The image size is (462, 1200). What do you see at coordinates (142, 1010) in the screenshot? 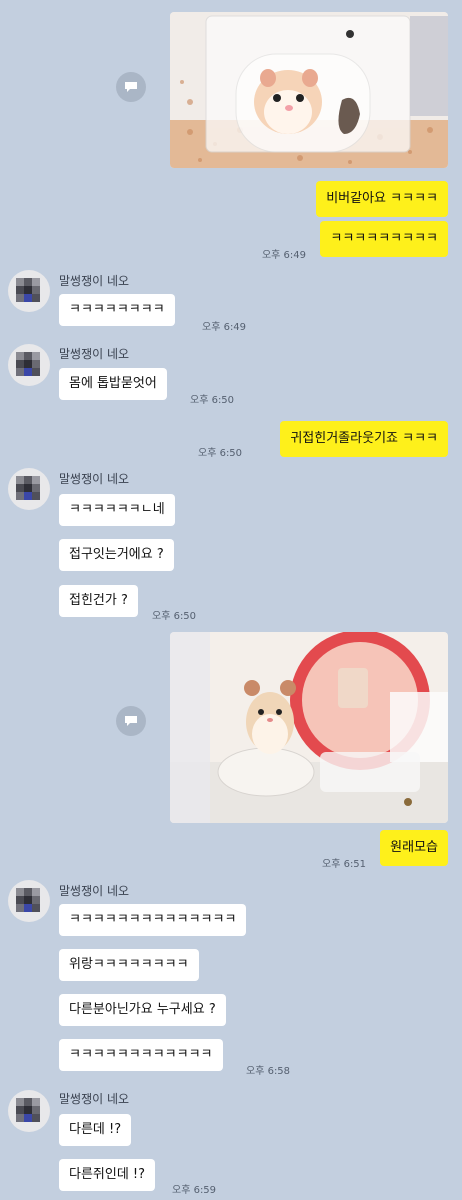
I see `their-message-bubble: 다른분아닌가요 누구세요 ?` at bounding box center [142, 1010].